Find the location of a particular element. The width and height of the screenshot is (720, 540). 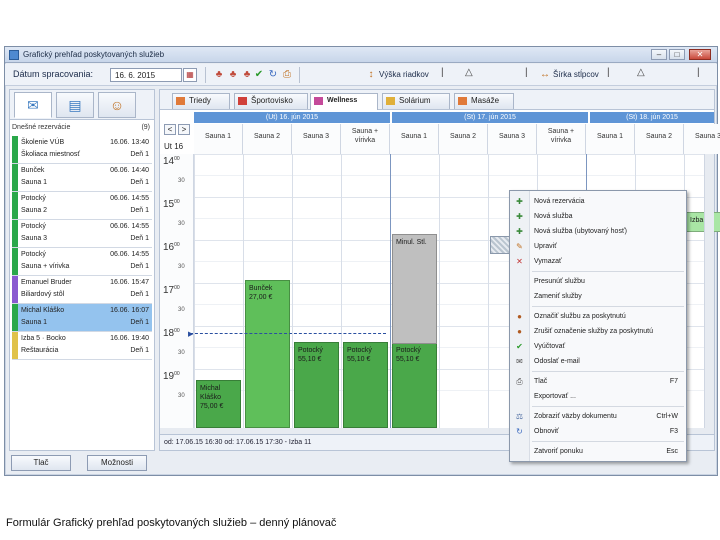

left-panel-tabs: ✉ ▤ ☺ is located at coordinates (82, 105).